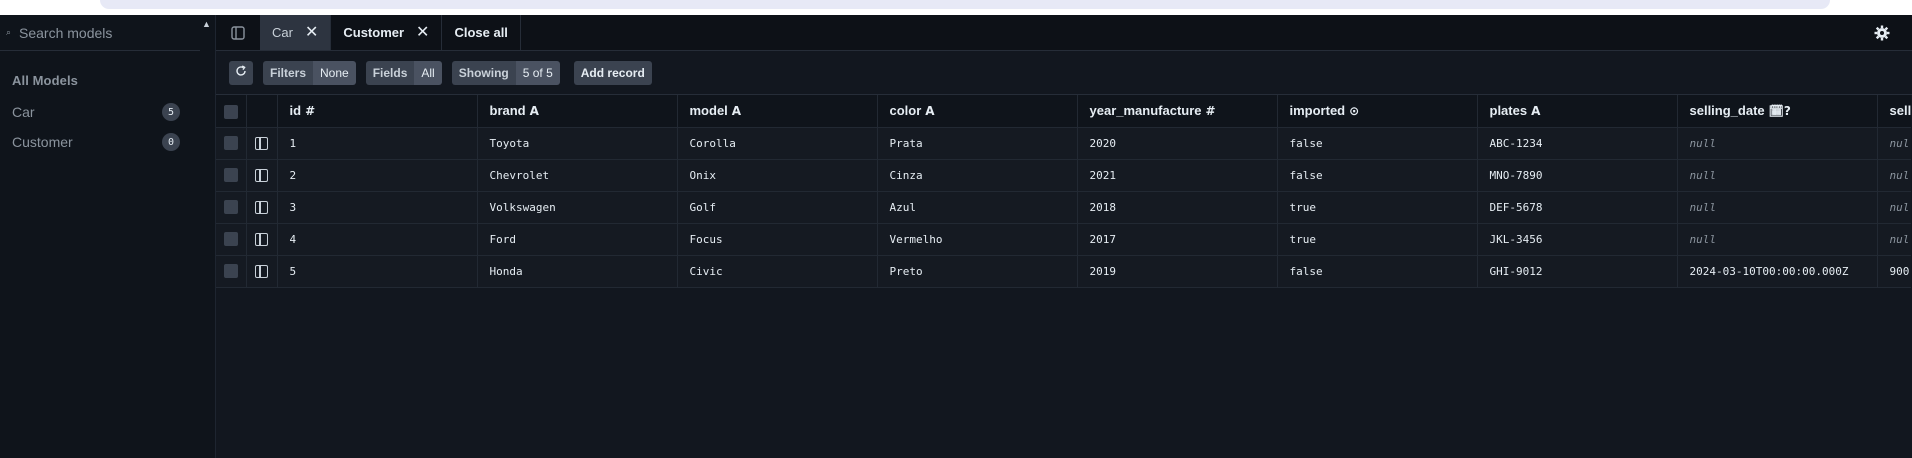 This screenshot has width=1912, height=458. Describe the element at coordinates (1177, 143) in the screenshot. I see `table-cell: 2020` at that location.